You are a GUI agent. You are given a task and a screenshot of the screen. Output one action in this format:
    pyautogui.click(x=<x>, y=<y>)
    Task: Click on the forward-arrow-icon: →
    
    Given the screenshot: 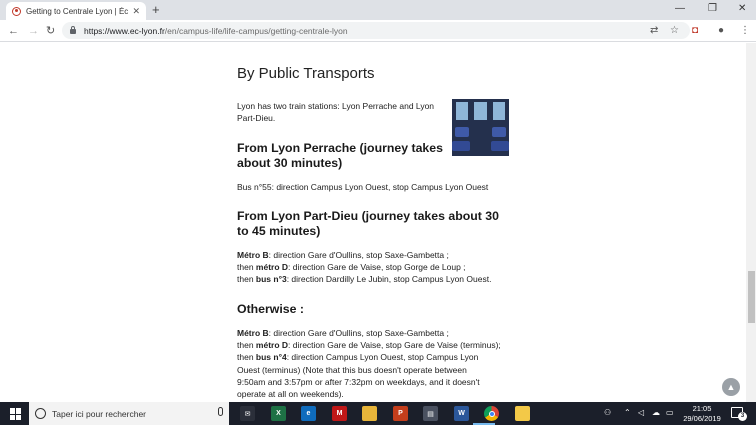 What is the action you would take?
    pyautogui.click(x=33, y=31)
    